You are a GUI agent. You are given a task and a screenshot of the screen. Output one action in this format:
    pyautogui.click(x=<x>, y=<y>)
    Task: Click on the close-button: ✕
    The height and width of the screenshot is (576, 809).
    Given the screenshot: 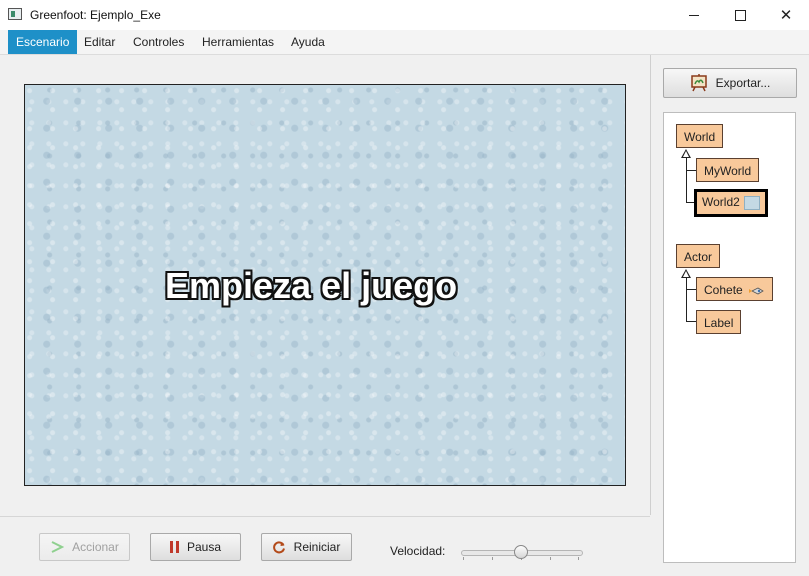 What is the action you would take?
    pyautogui.click(x=786, y=15)
    